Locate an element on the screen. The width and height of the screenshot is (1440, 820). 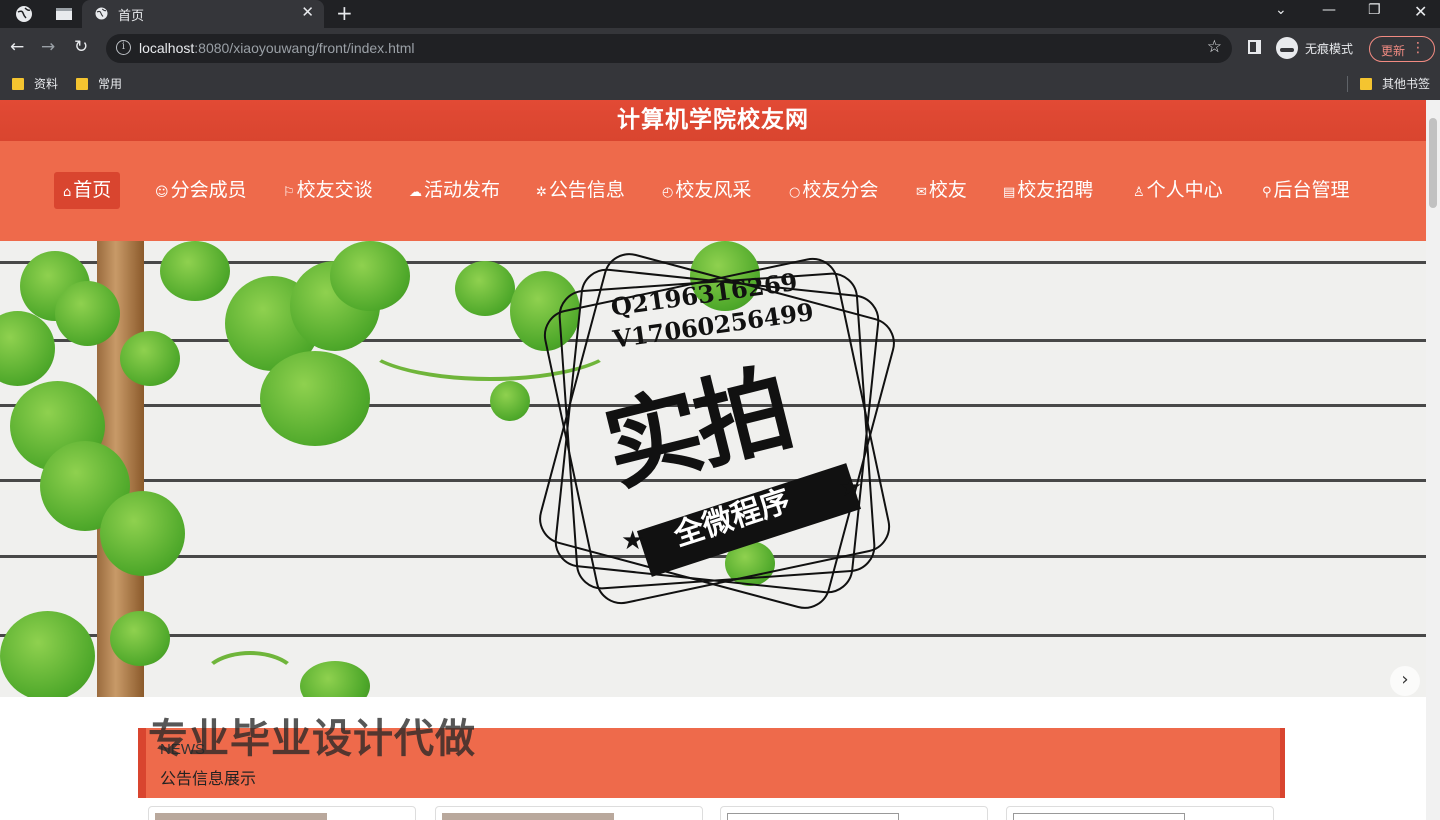
nav-events: ☁ 活动发布 is located at coordinates (454, 190).